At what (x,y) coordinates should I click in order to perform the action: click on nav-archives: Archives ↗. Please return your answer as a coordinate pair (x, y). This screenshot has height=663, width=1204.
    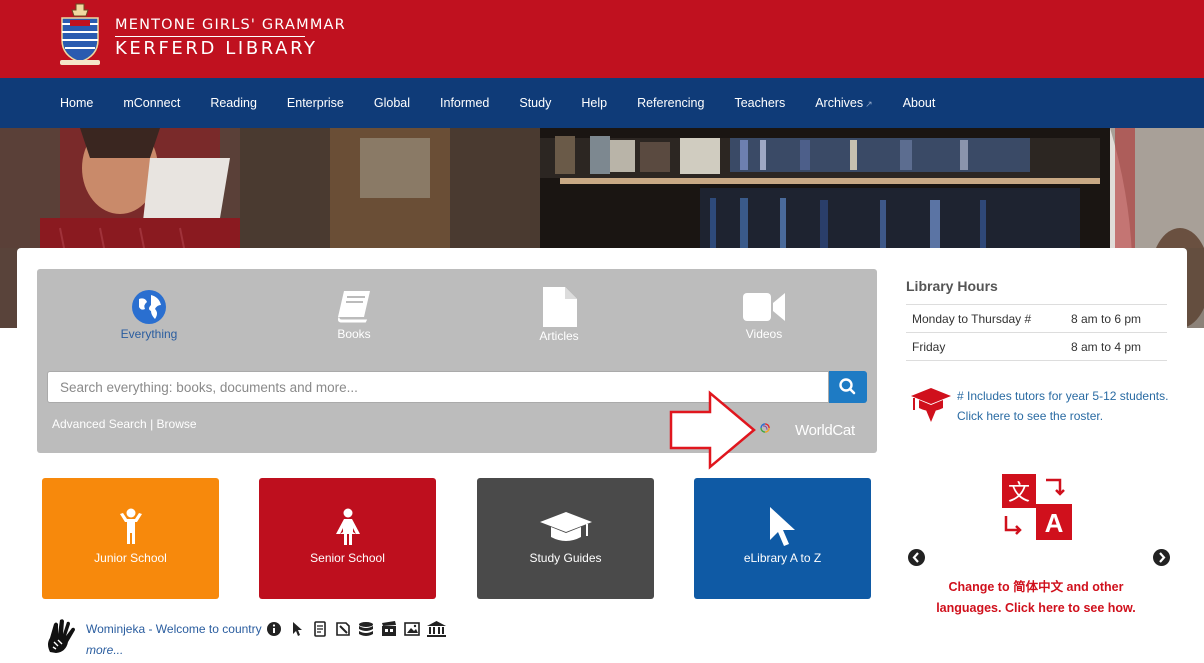
    Looking at the image, I should click on (843, 103).